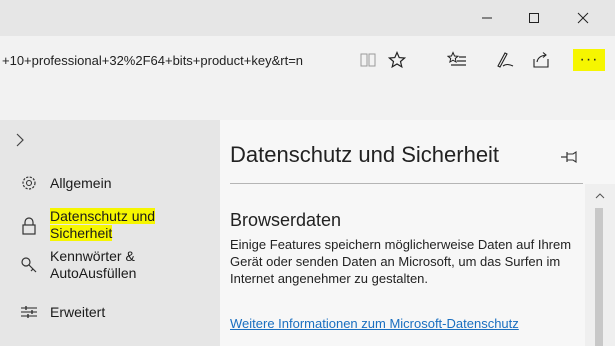 The height and width of the screenshot is (346, 615). I want to click on close-button, so click(583, 18).